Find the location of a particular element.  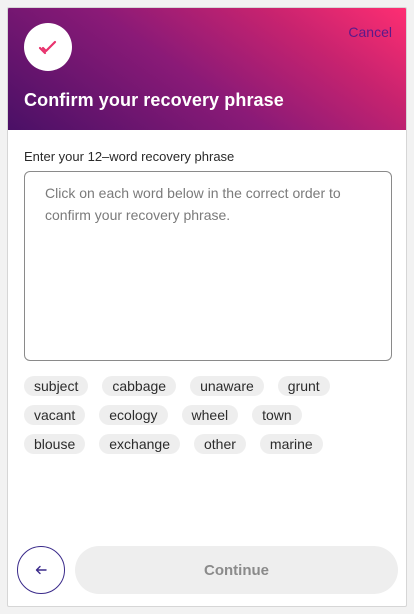

word-chip: exchange is located at coordinates (139, 444).